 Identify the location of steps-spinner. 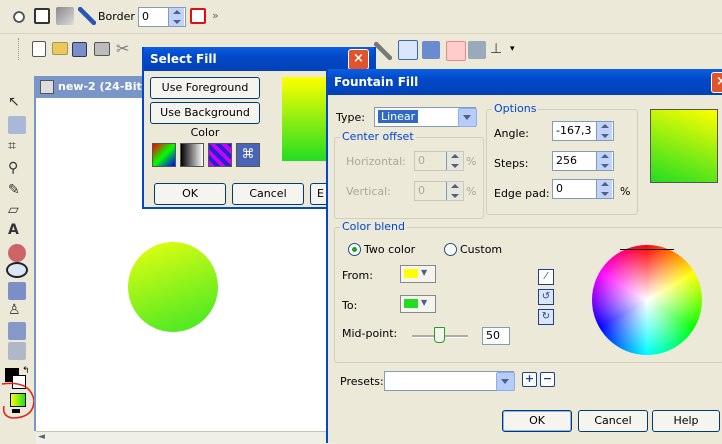
(604, 161).